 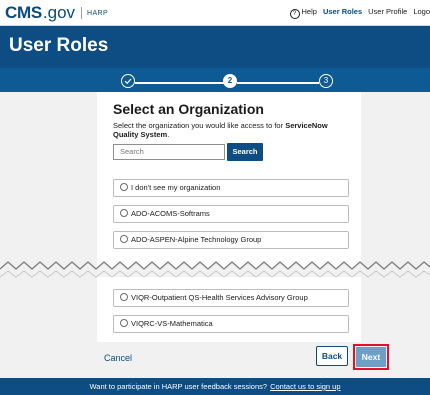 What do you see at coordinates (326, 81) in the screenshot?
I see `step-3-pending: 3` at bounding box center [326, 81].